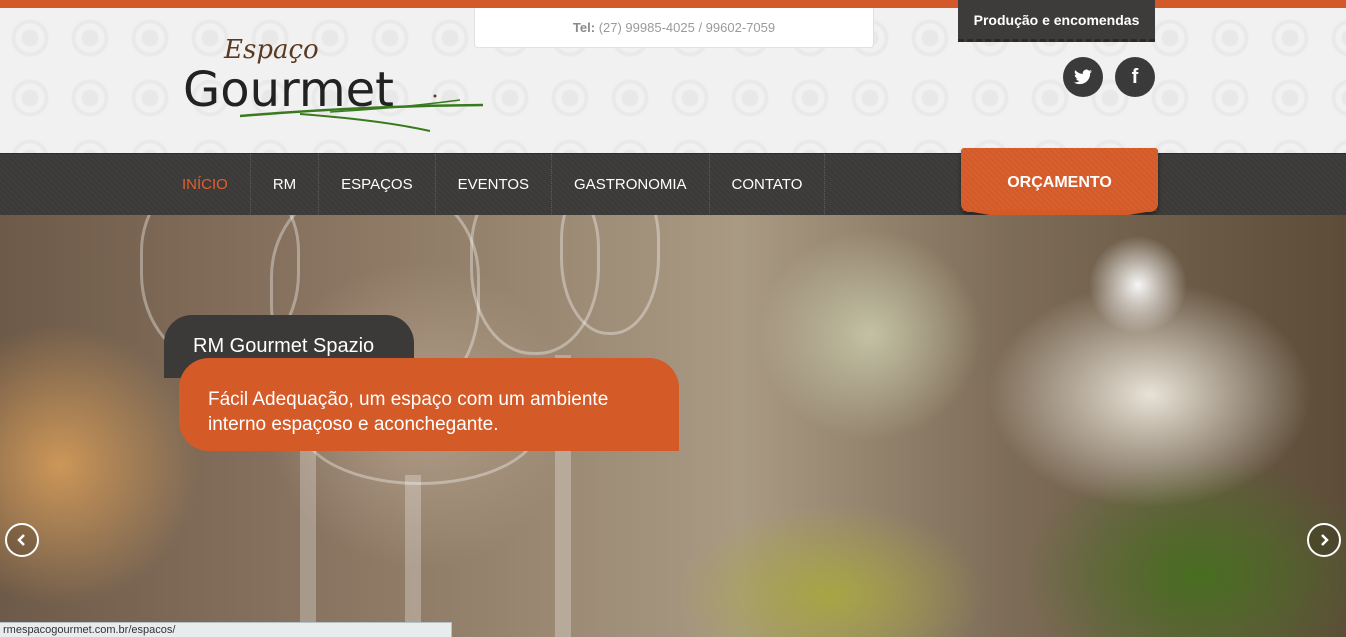 The height and width of the screenshot is (637, 1346). What do you see at coordinates (271, 50) in the screenshot?
I see `logo-top-text: Espaço` at bounding box center [271, 50].